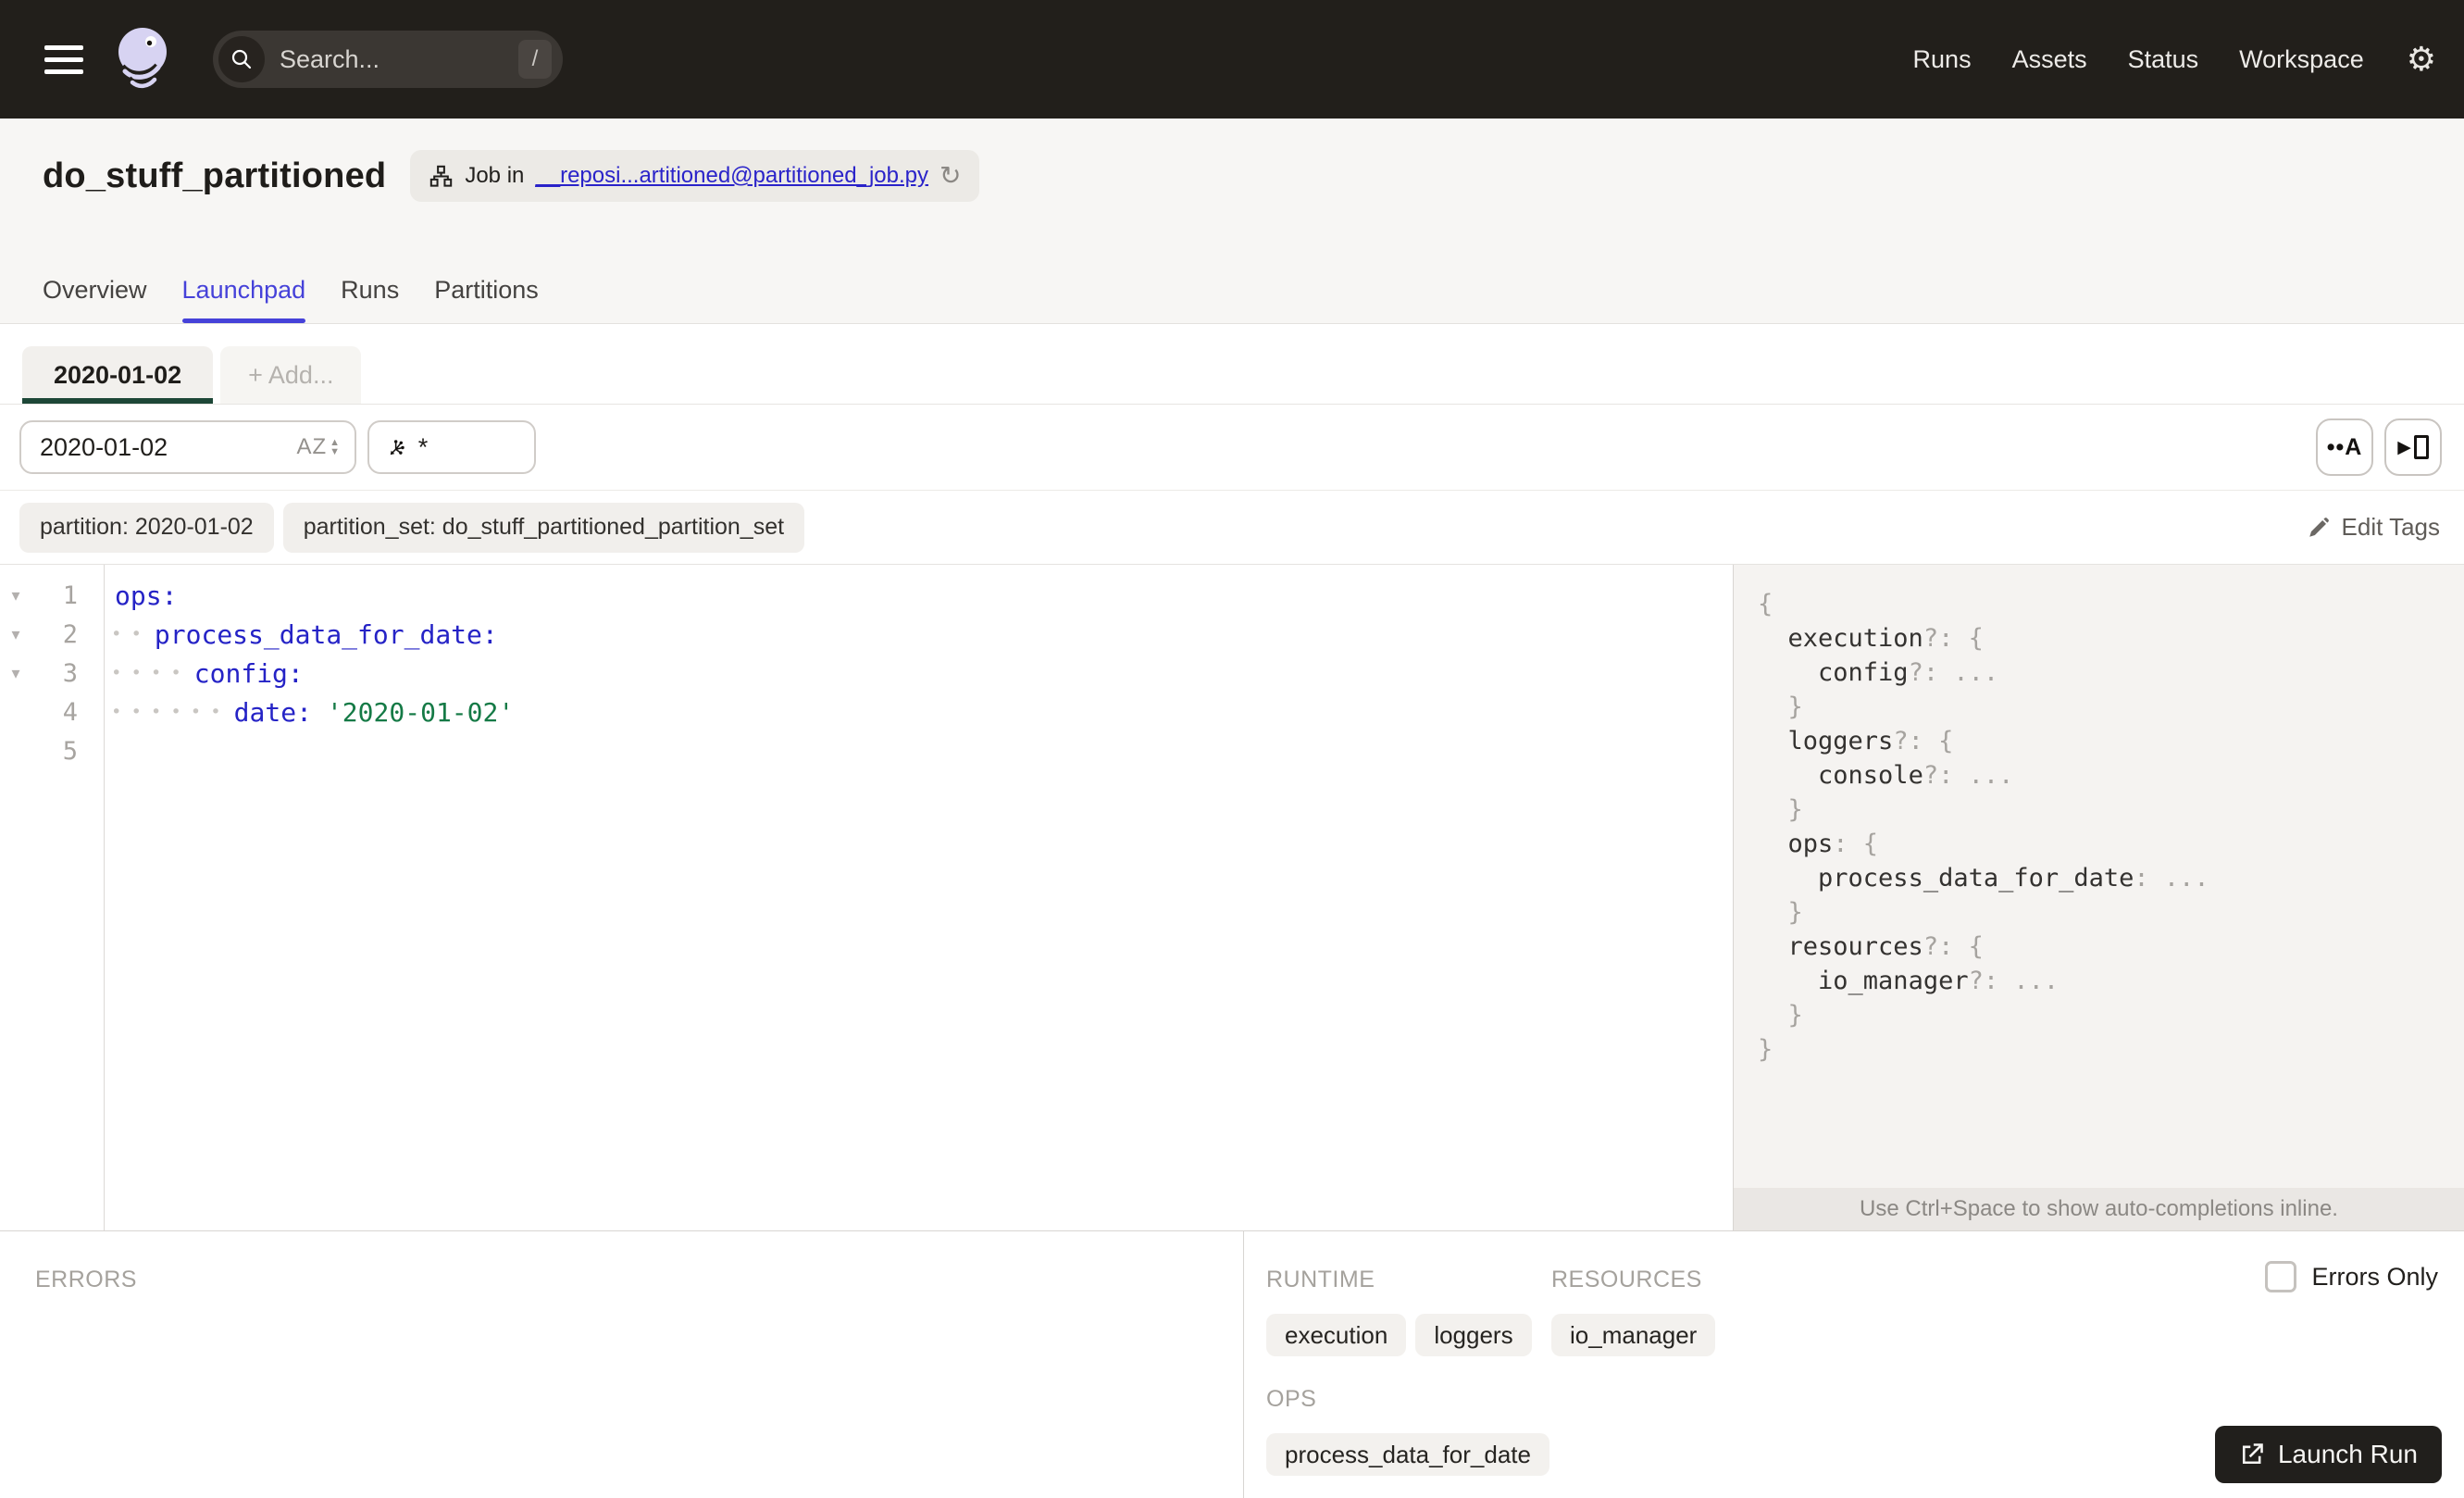  I want to click on search-input, so click(399, 59).